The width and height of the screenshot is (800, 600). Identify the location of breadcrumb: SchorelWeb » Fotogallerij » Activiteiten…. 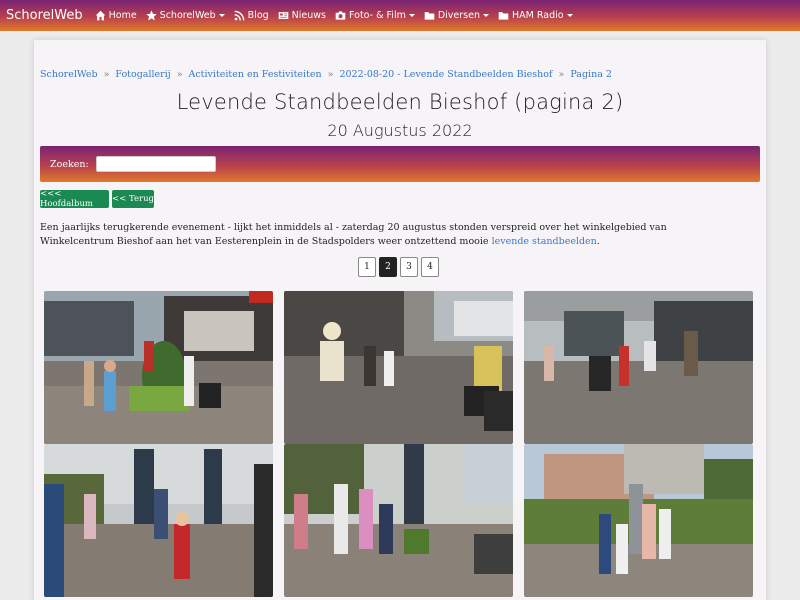
(326, 74).